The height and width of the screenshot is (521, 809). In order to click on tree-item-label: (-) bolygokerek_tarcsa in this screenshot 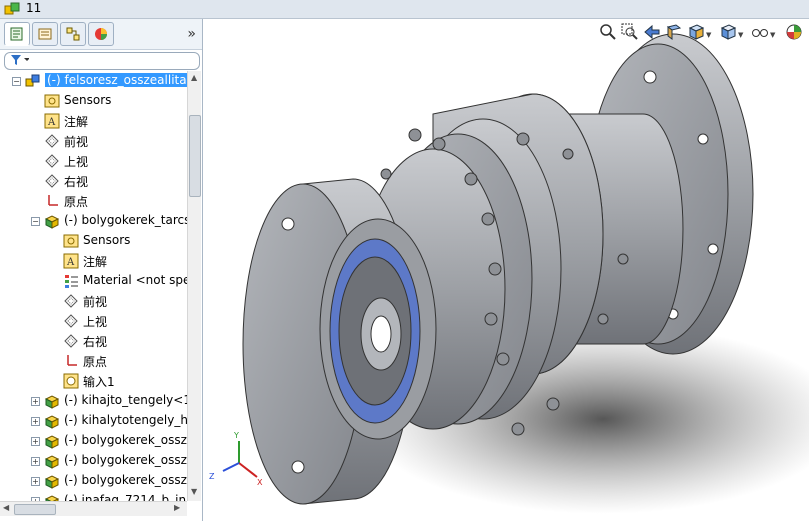, I will do `click(126, 220)`.